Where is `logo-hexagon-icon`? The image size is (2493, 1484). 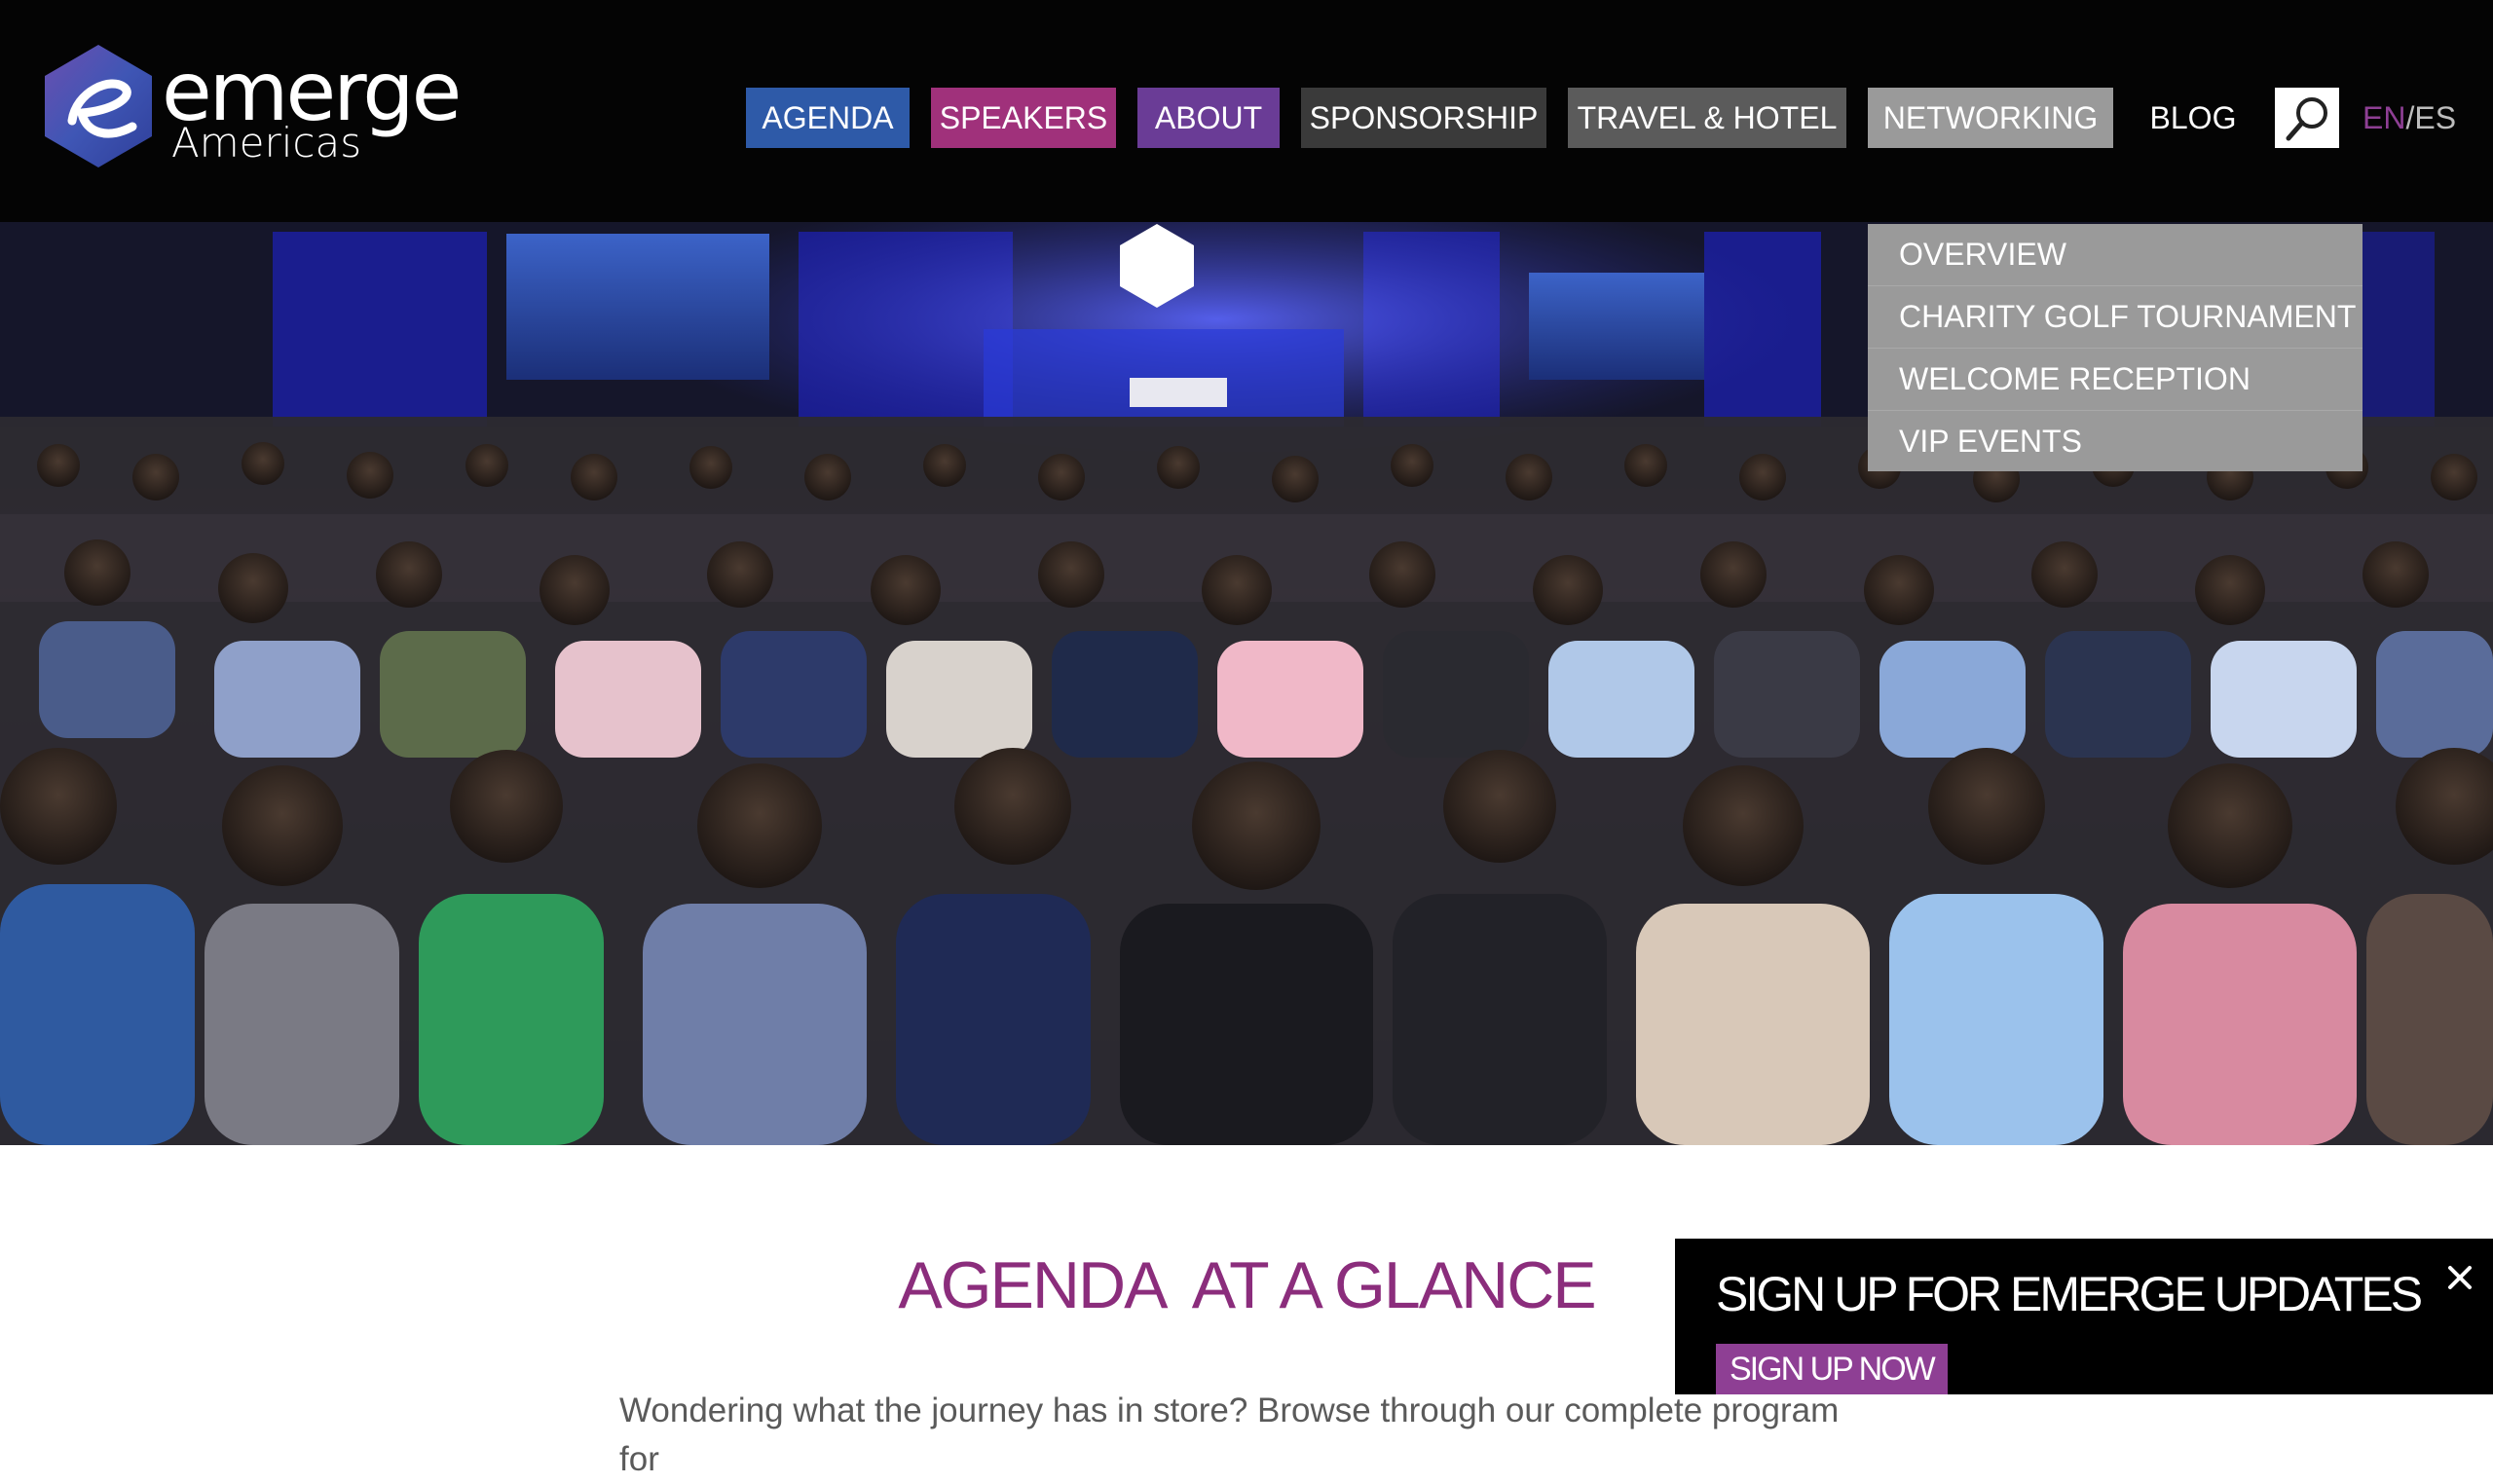
logo-hexagon-icon is located at coordinates (99, 106).